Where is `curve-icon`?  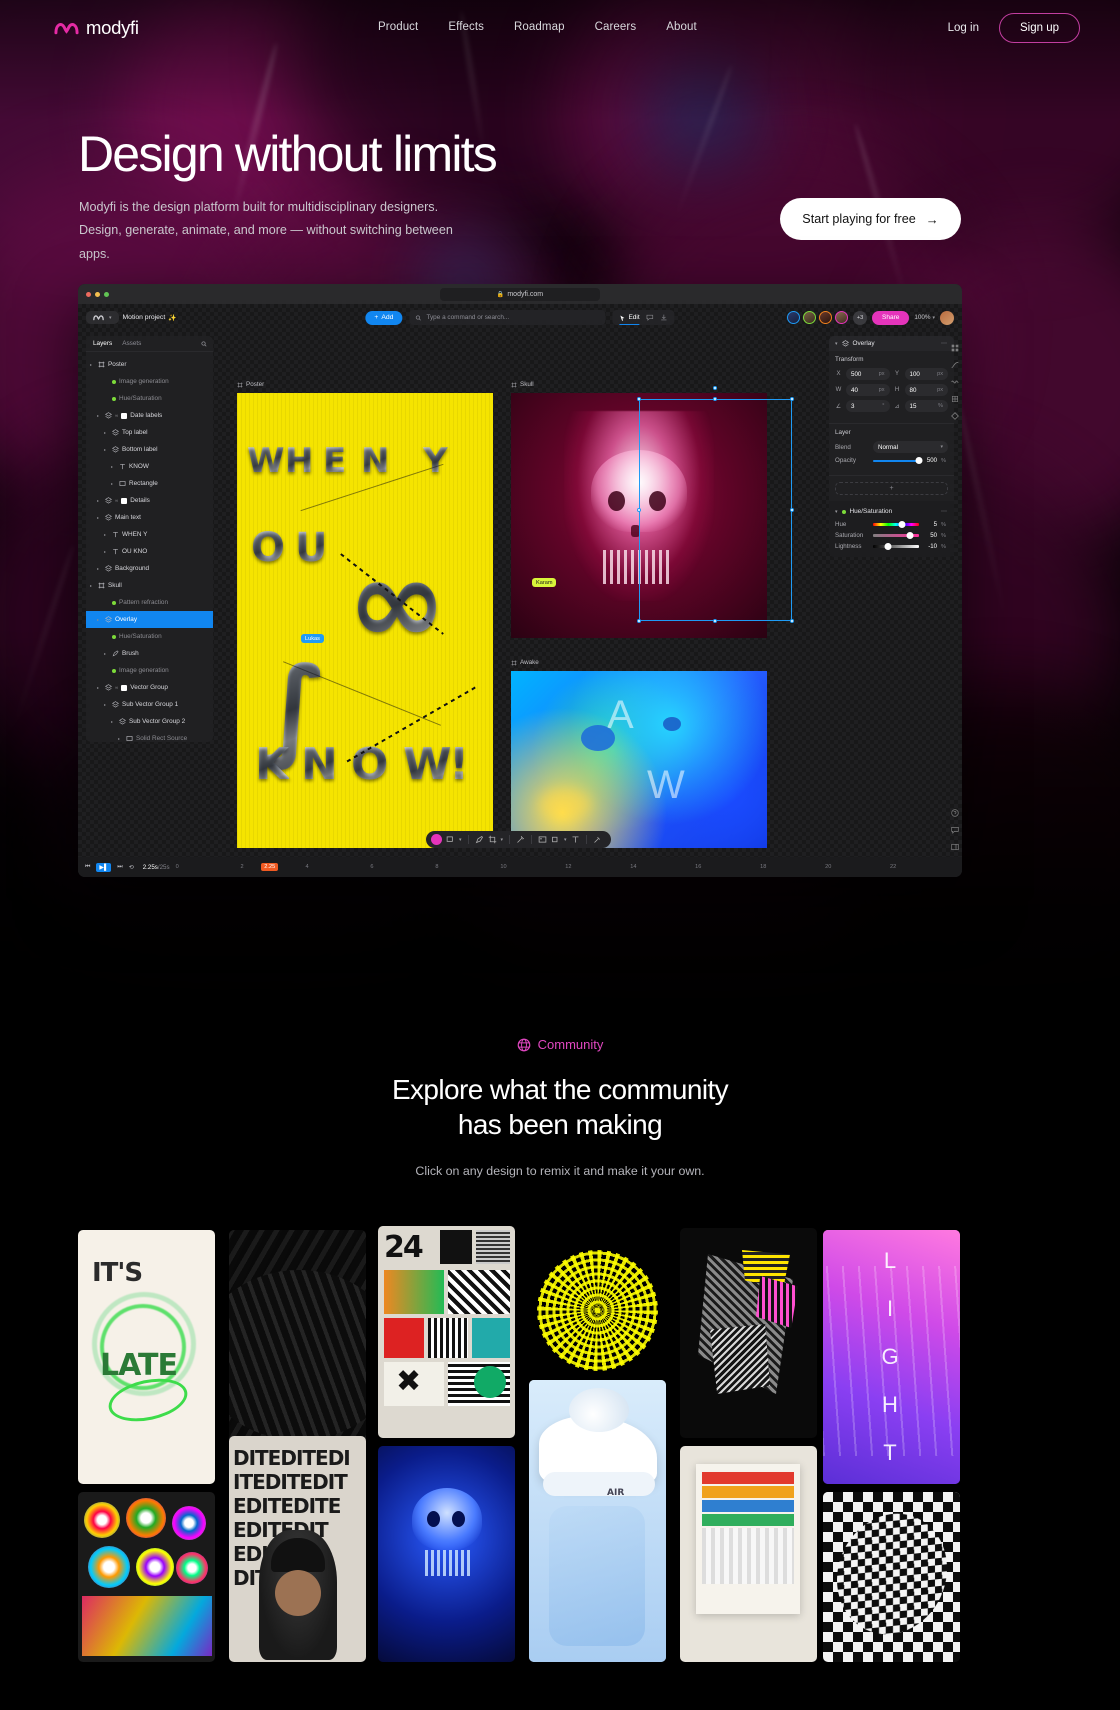 curve-icon is located at coordinates (955, 365).